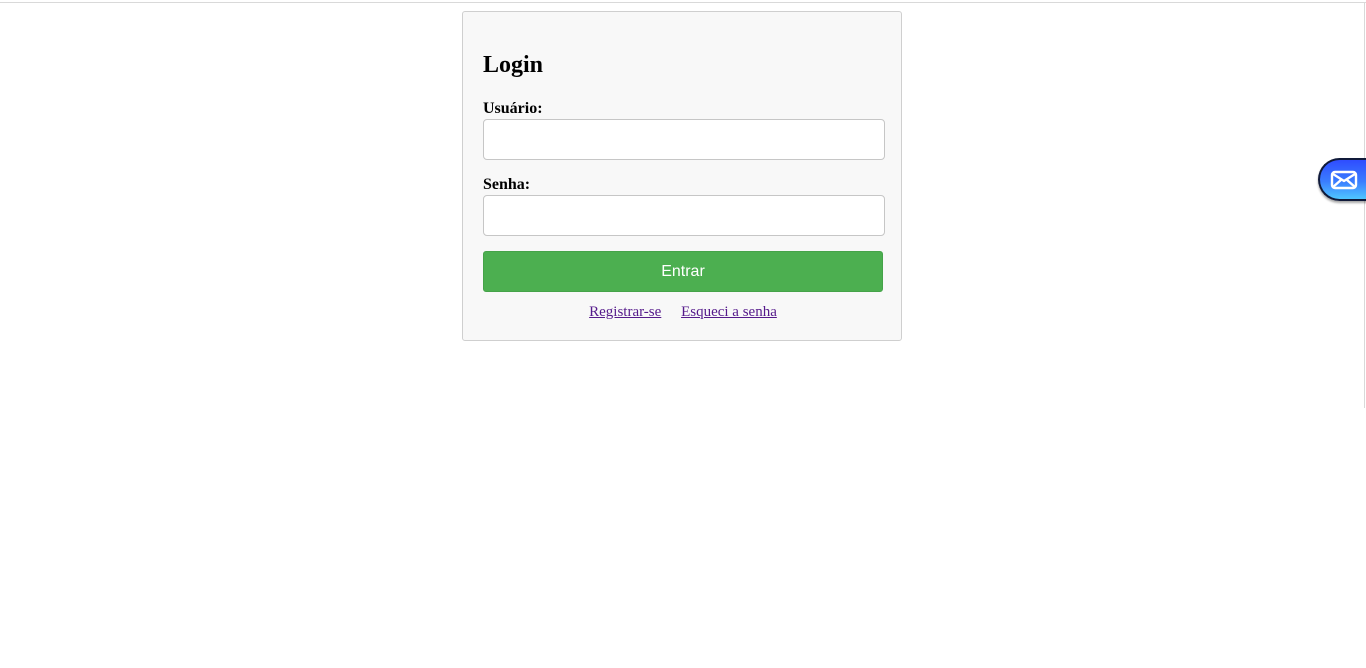 The width and height of the screenshot is (1366, 668). Describe the element at coordinates (684, 139) in the screenshot. I see `username-input` at that location.